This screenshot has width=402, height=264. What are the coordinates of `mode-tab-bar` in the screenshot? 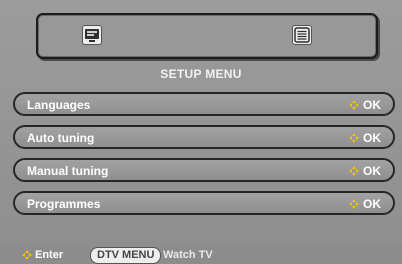 It's located at (207, 36).